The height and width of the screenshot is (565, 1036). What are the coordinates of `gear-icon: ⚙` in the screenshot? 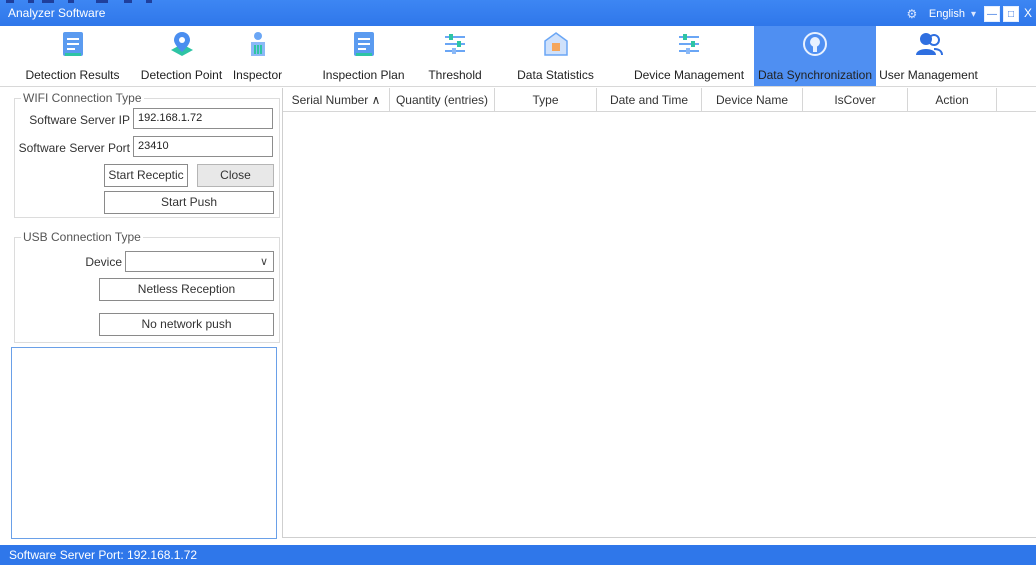 It's located at (912, 14).